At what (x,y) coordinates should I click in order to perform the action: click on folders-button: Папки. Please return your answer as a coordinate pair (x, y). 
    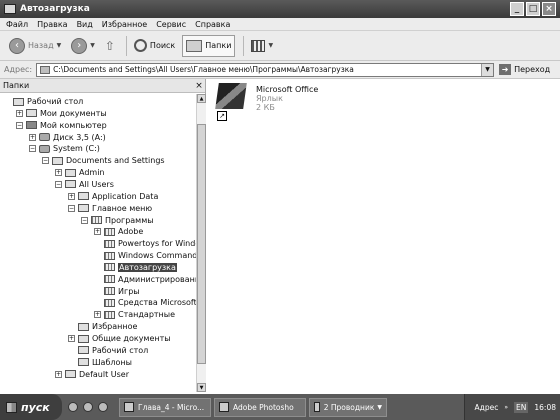
    Looking at the image, I should click on (209, 45).